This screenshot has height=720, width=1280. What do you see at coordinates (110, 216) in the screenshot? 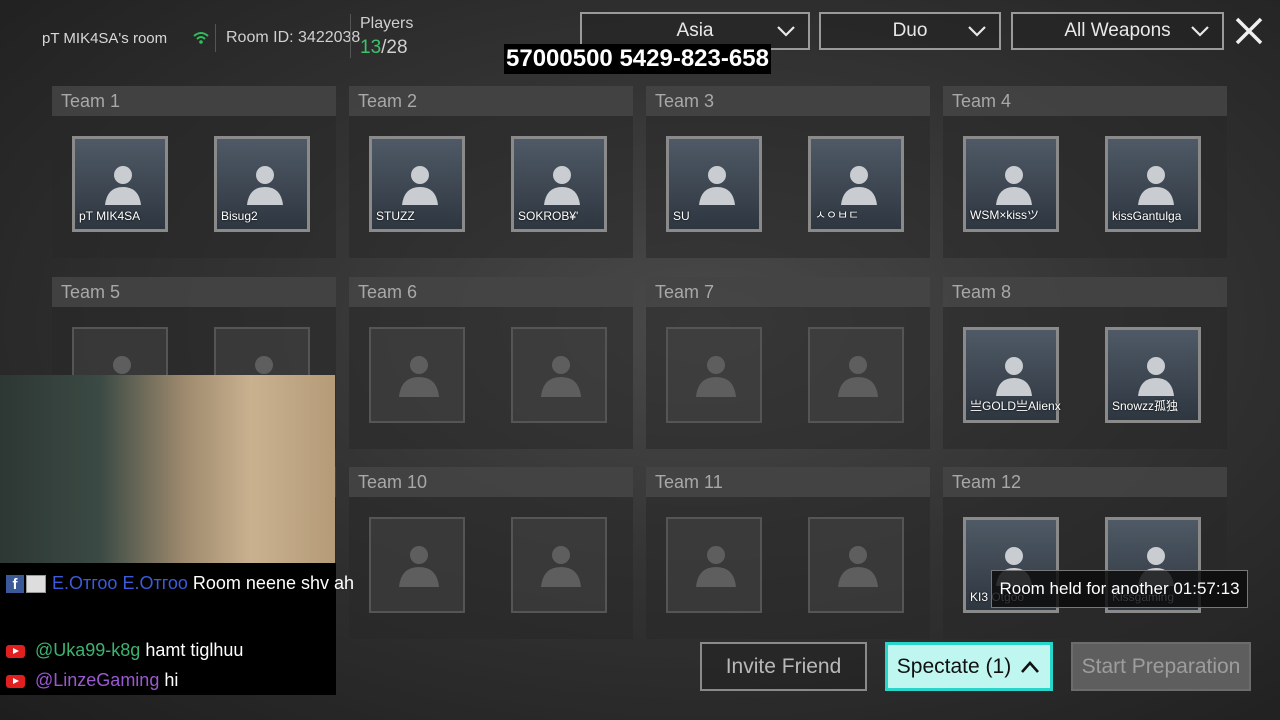
I see `player-name: pT MIK4SA` at bounding box center [110, 216].